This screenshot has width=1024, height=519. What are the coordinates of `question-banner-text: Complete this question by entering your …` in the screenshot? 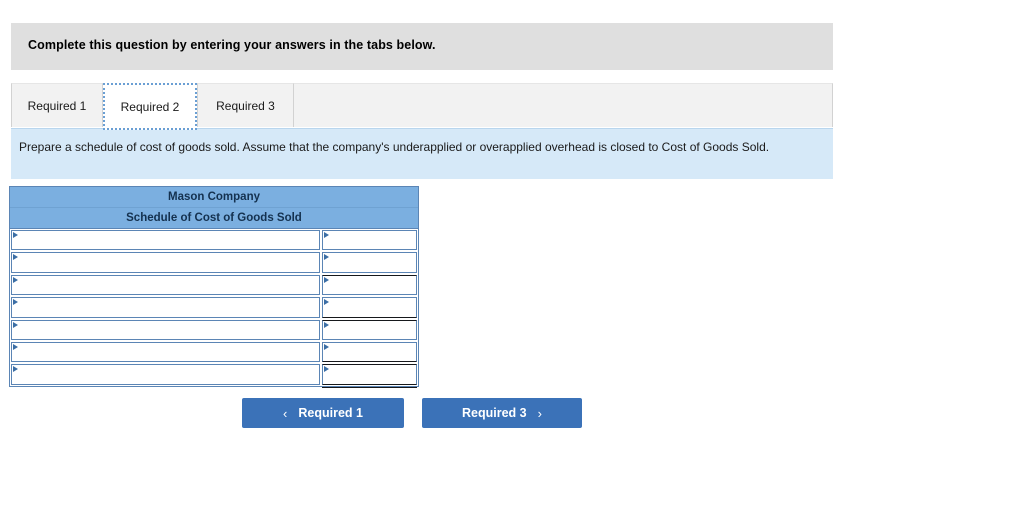 It's located at (232, 45).